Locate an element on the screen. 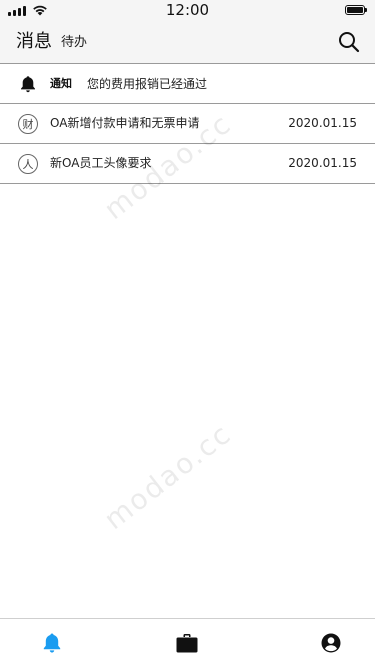 The image size is (375, 667). watermark: modao.cc is located at coordinates (167, 476).